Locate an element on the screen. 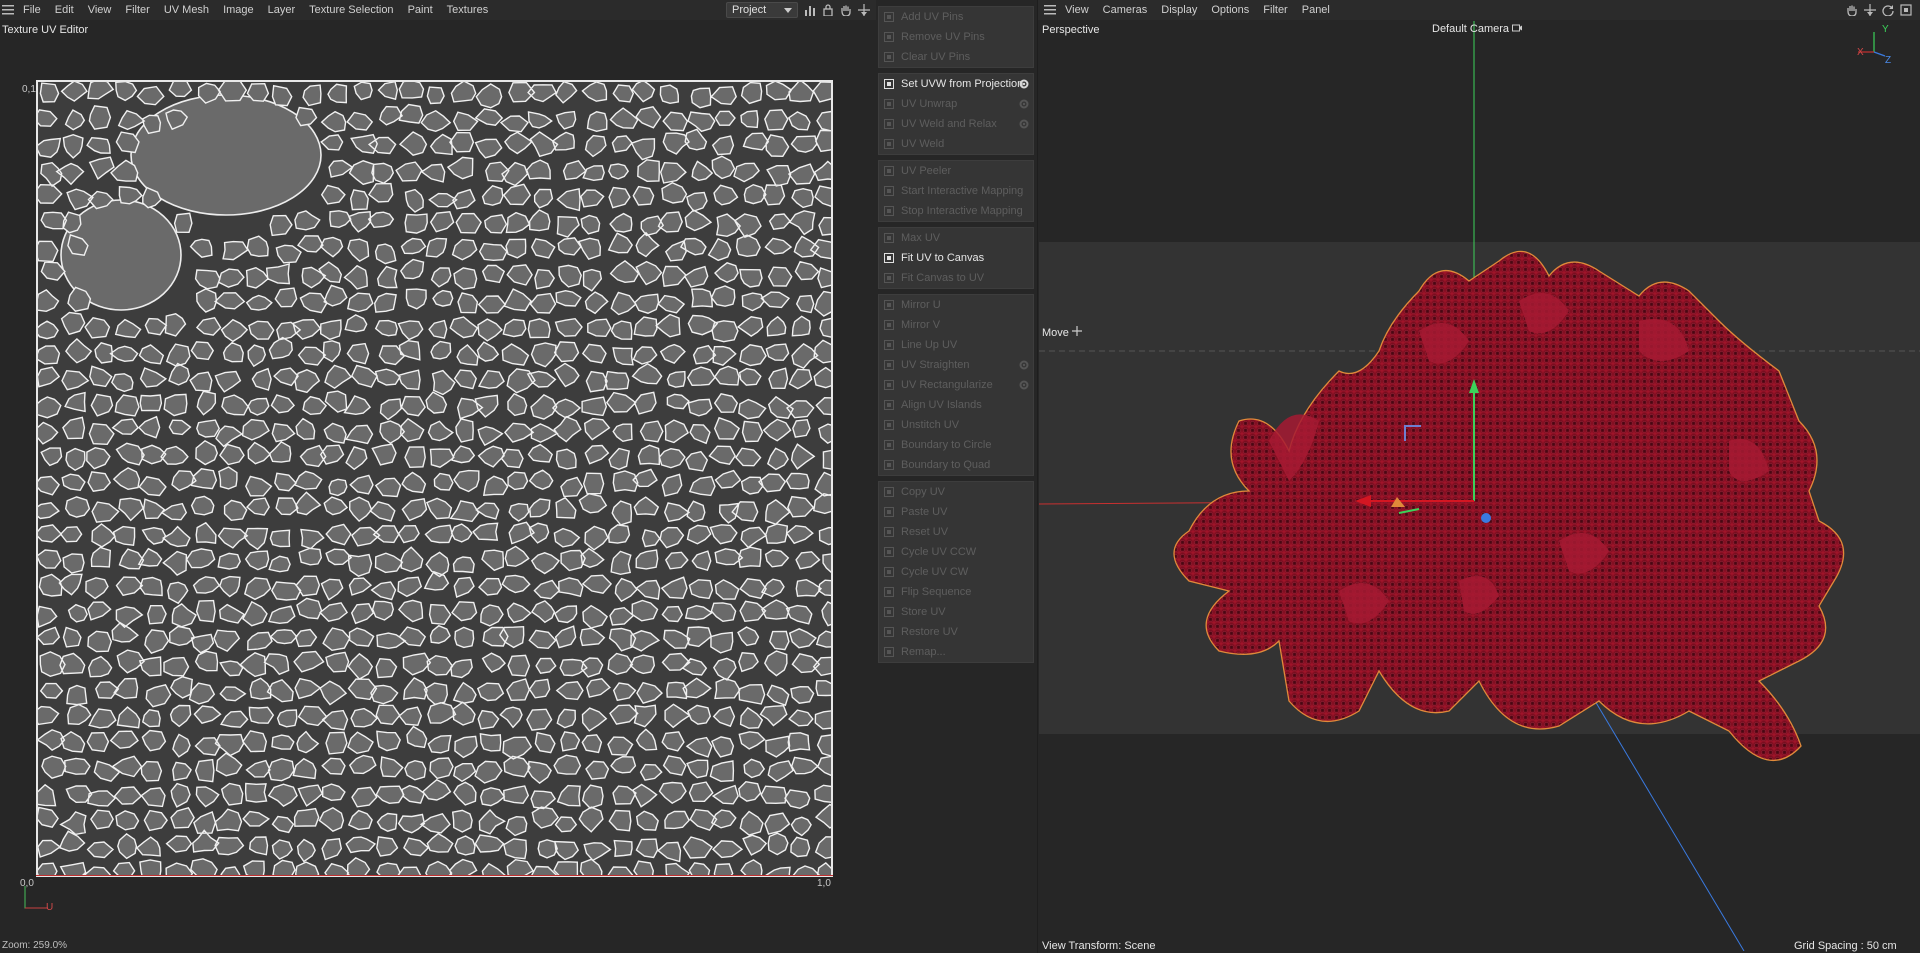  tool-paste-uv: Paste UV is located at coordinates (956, 512).